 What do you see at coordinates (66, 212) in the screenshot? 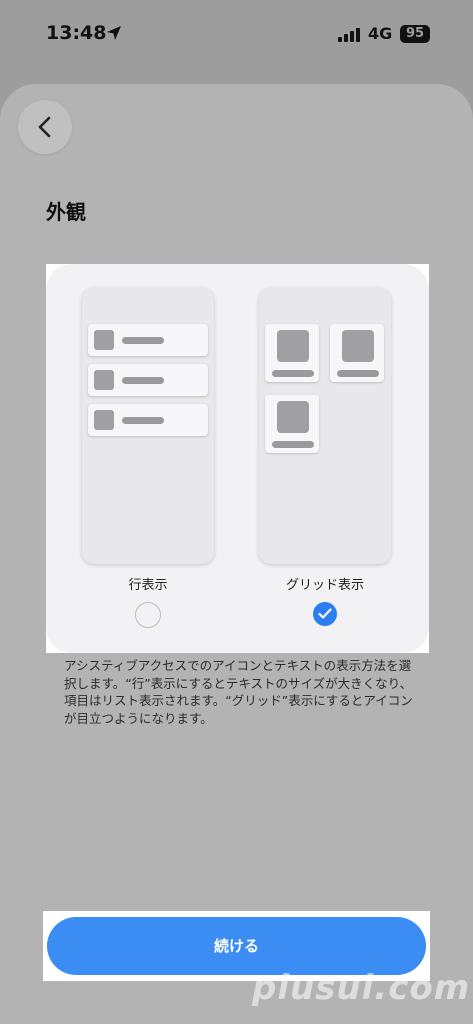
I see `page-title: 外観` at bounding box center [66, 212].